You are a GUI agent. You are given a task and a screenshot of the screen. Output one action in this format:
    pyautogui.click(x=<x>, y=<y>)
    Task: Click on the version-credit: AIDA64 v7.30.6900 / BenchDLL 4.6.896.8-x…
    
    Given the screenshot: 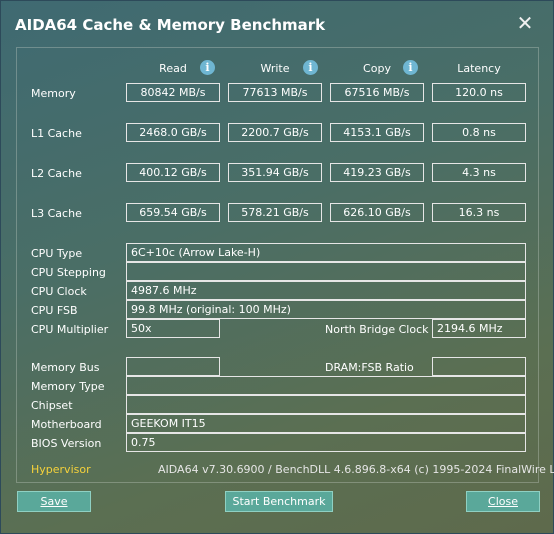 What is the action you would take?
    pyautogui.click(x=356, y=469)
    